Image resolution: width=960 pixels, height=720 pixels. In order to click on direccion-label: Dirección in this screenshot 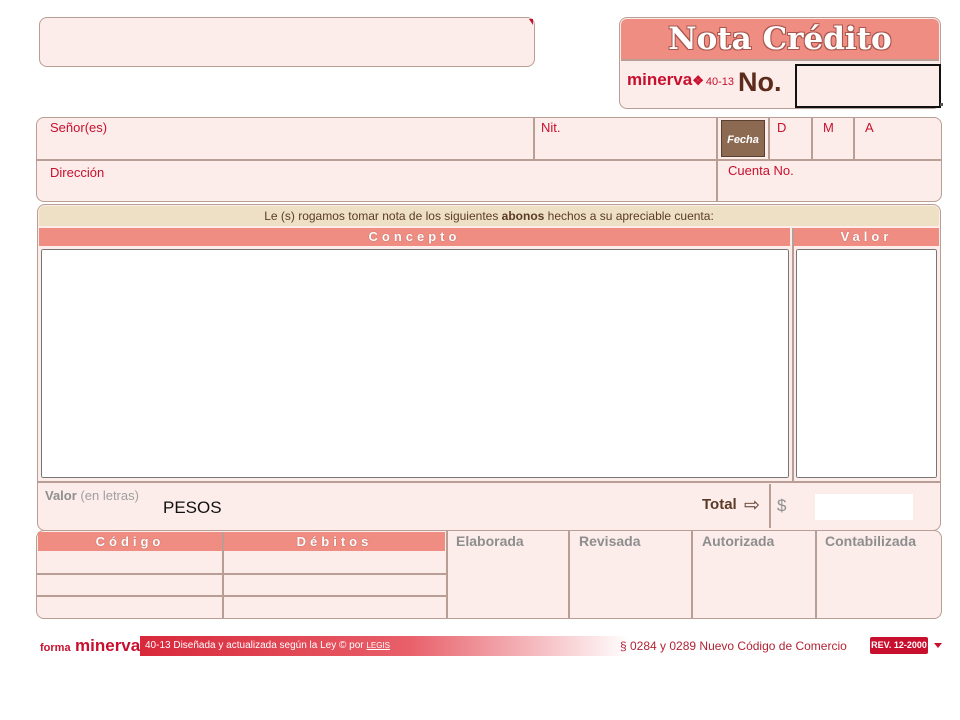, I will do `click(77, 172)`.